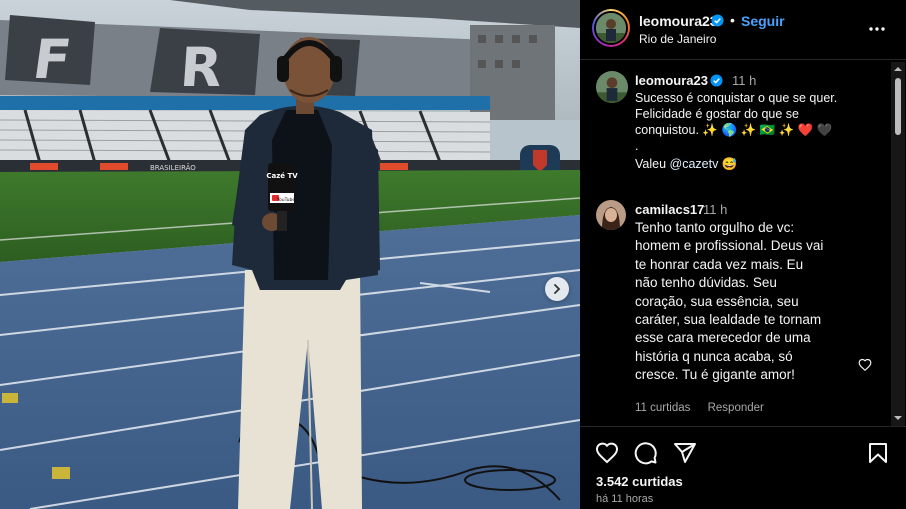  I want to click on ad-board-text: BRASILEIRÃO, so click(173, 167).